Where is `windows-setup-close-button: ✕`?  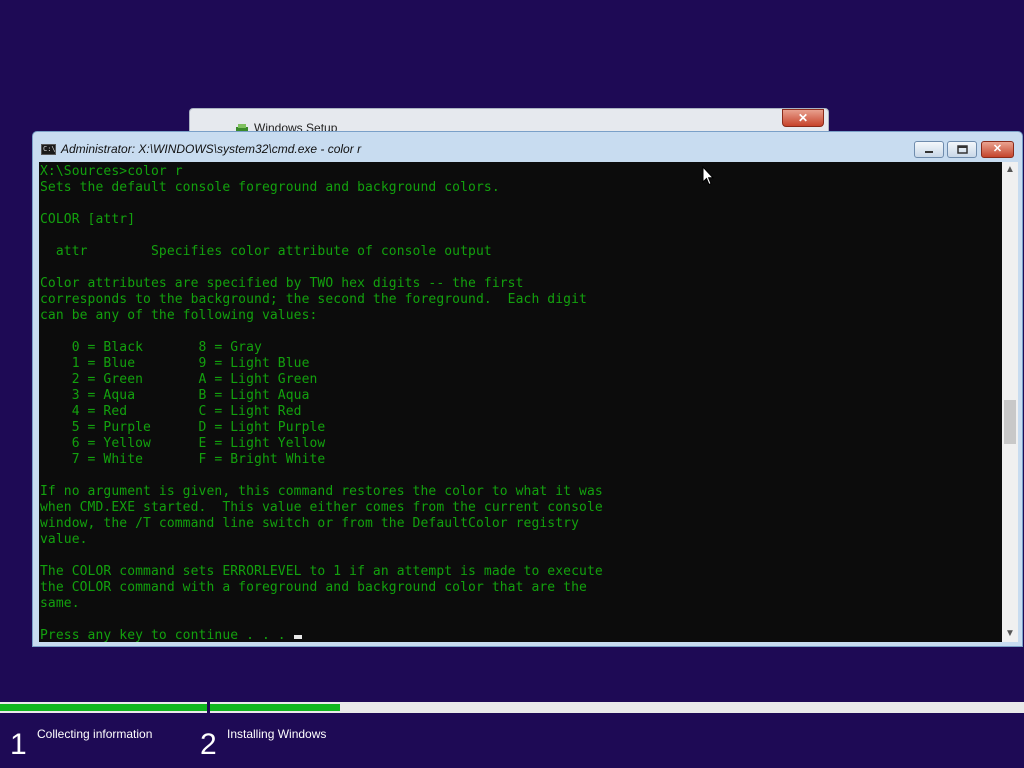
windows-setup-close-button: ✕ is located at coordinates (803, 118).